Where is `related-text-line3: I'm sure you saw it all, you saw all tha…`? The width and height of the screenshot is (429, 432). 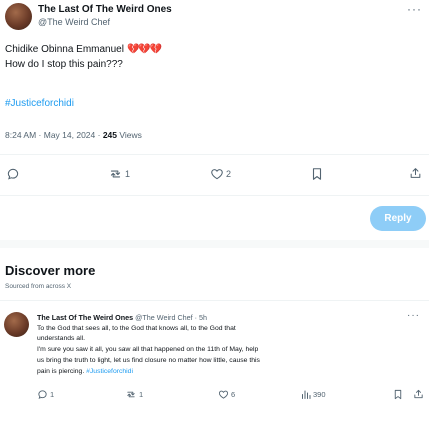 related-text-line3: I'm sure you saw it all, you saw all tha… is located at coordinates (148, 349).